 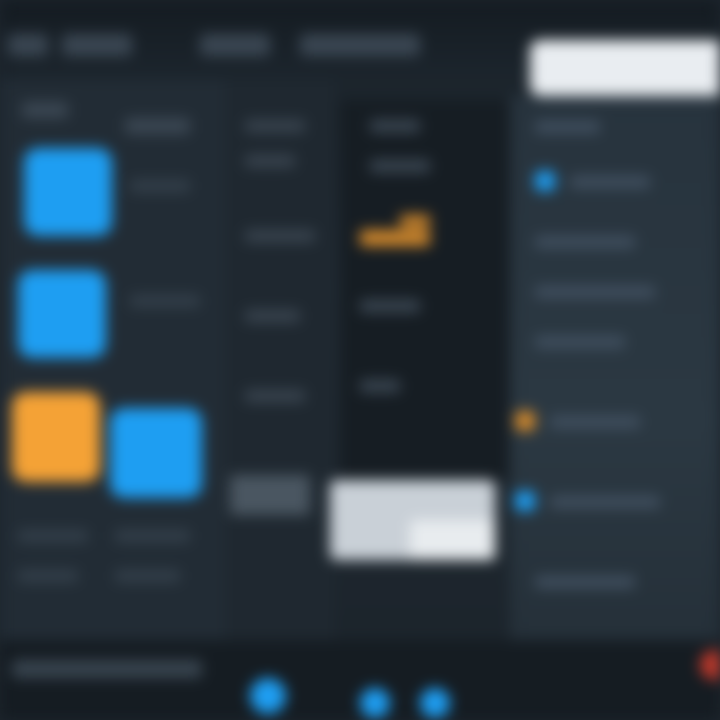 What do you see at coordinates (567, 127) in the screenshot?
I see `panel-header` at bounding box center [567, 127].